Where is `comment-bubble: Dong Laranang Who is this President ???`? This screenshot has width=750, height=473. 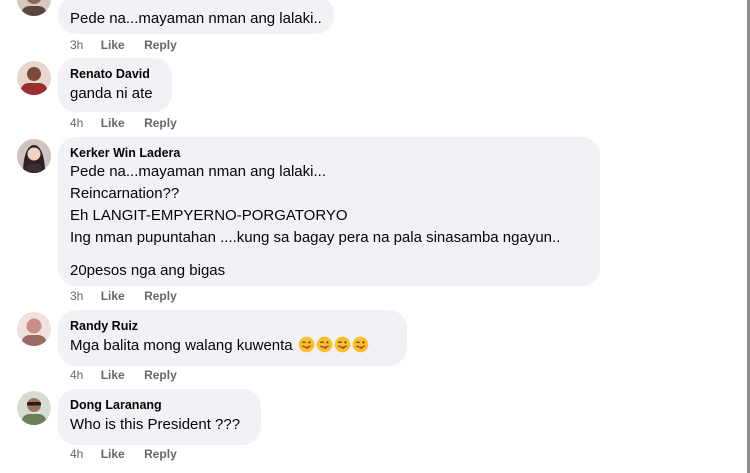
comment-bubble: Dong Laranang Who is this President ??? is located at coordinates (159, 417).